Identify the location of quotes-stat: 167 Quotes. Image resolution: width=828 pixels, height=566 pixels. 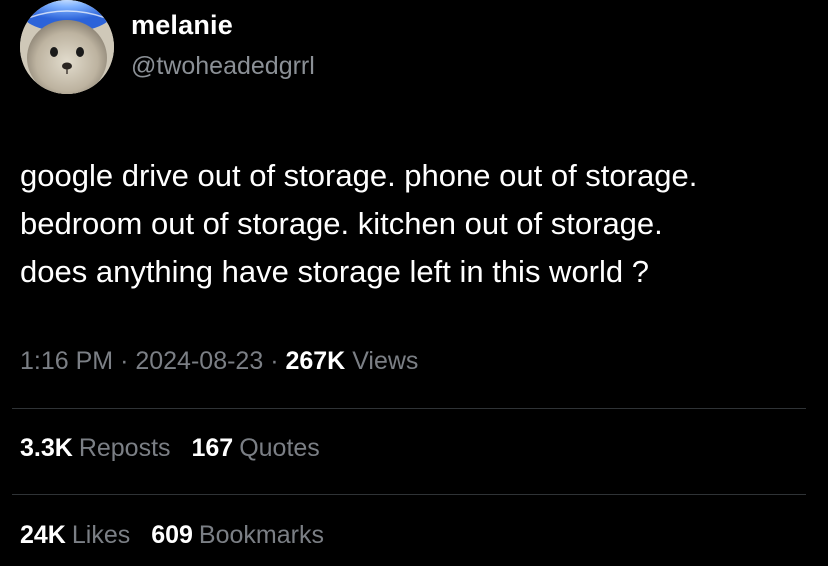
(255, 448).